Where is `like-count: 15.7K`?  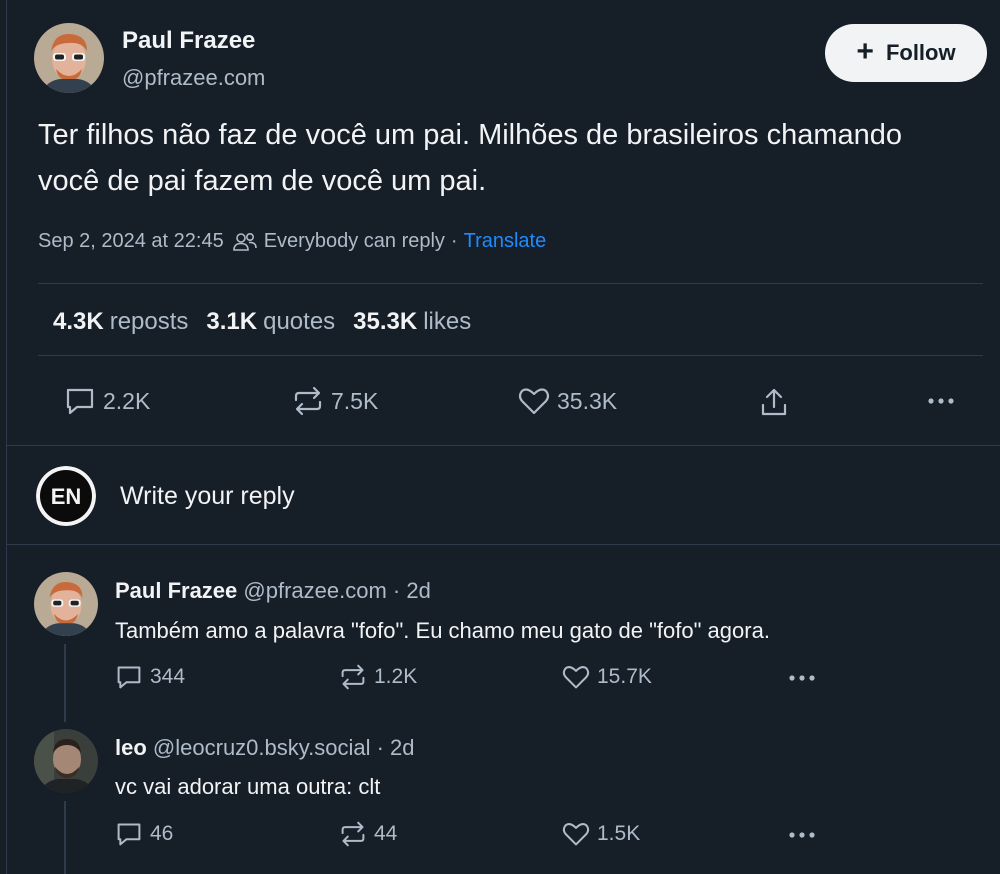 like-count: 15.7K is located at coordinates (624, 676).